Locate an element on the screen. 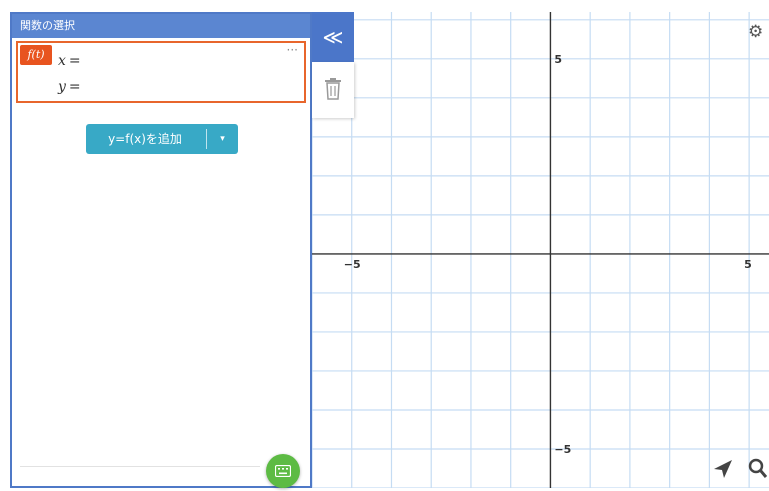 Image resolution: width=769 pixels, height=491 pixels. trash-icon is located at coordinates (333, 89).